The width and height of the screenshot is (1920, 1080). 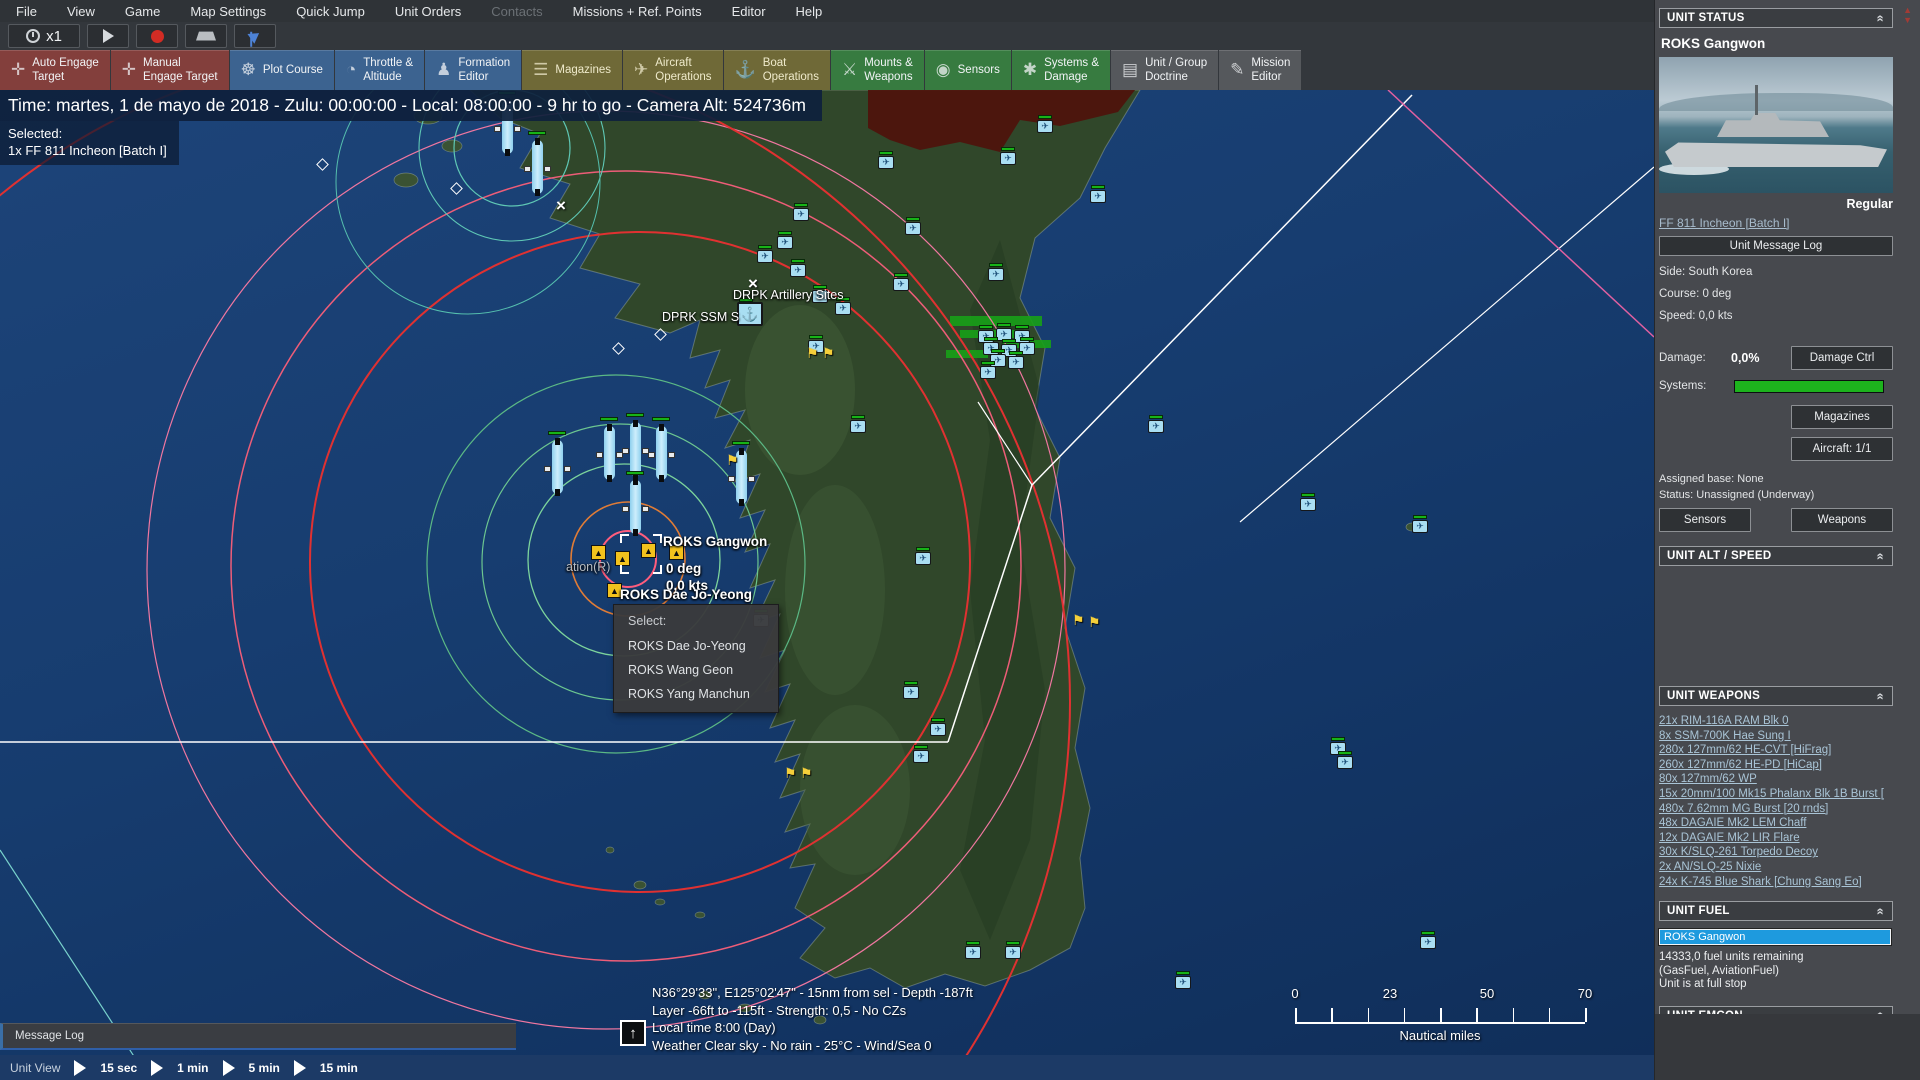 What do you see at coordinates (1165, 70) in the screenshot?
I see `unit-group-doctrine-button: ▤ Unit / Group Doctrine` at bounding box center [1165, 70].